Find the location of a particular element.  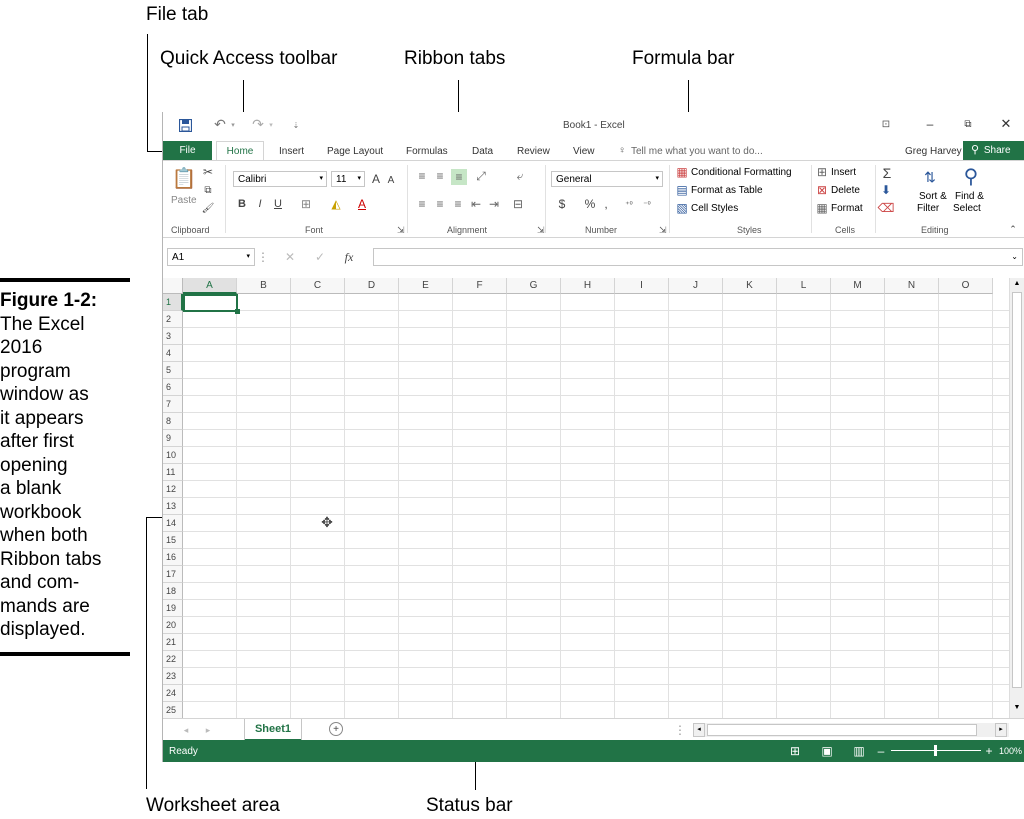

vertical-scroll-thumb is located at coordinates (1017, 490).